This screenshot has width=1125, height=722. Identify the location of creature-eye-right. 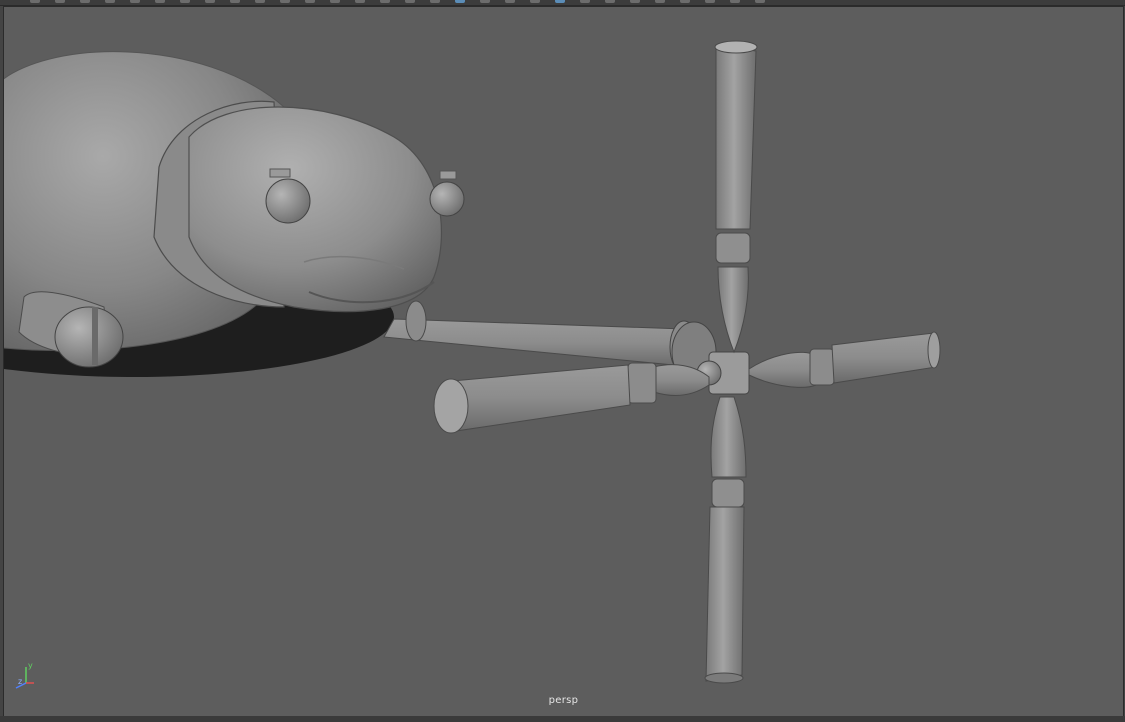
(447, 199).